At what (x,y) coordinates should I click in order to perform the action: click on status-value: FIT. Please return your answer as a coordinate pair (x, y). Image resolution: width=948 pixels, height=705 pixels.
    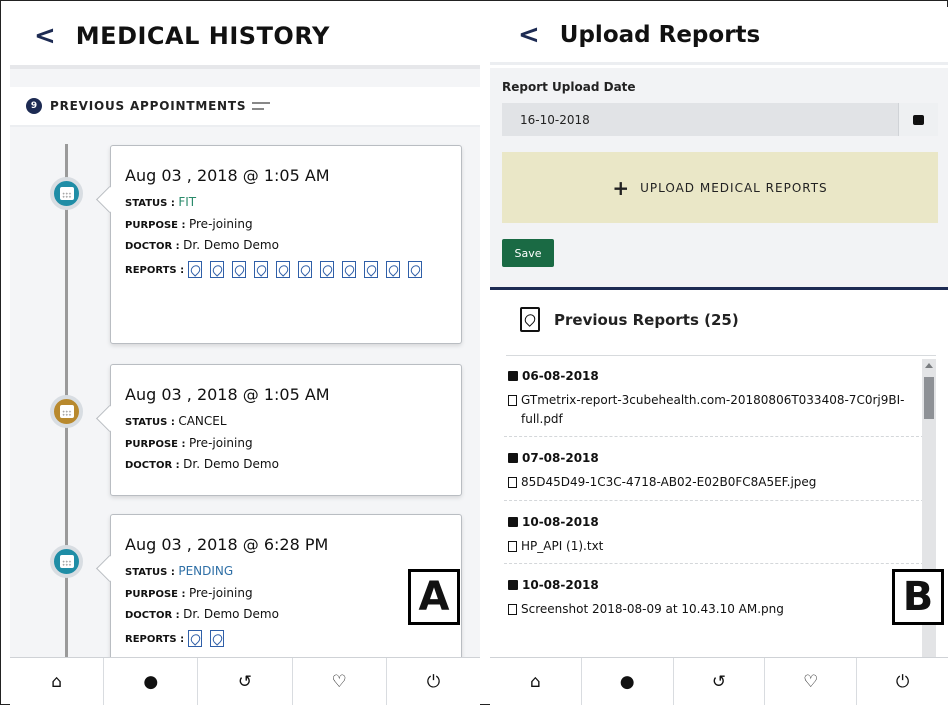
    Looking at the image, I should click on (187, 202).